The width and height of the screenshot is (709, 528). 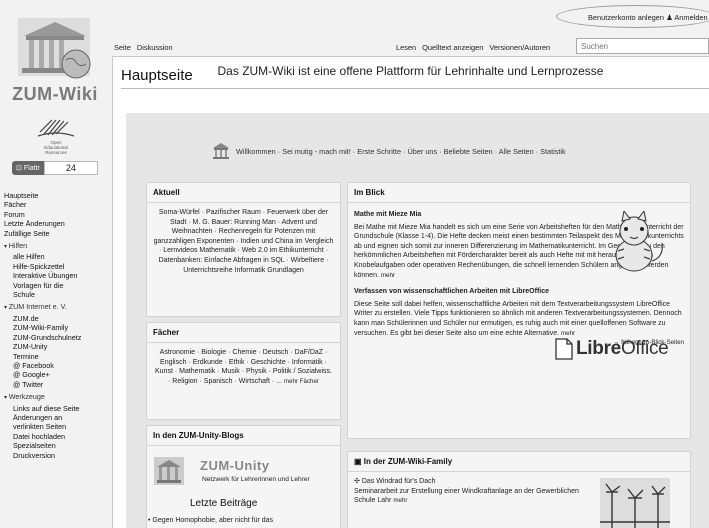 I want to click on sidebar-item: Hauptseite, so click(x=58, y=195).